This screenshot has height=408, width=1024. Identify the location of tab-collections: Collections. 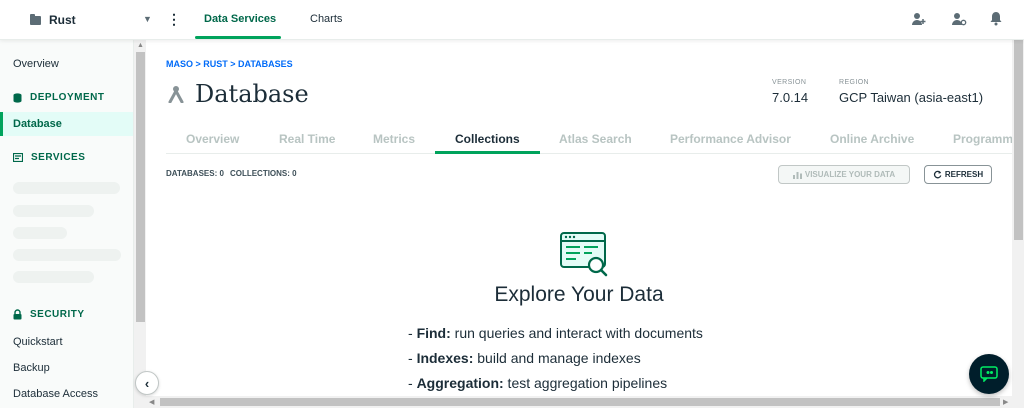
(487, 139).